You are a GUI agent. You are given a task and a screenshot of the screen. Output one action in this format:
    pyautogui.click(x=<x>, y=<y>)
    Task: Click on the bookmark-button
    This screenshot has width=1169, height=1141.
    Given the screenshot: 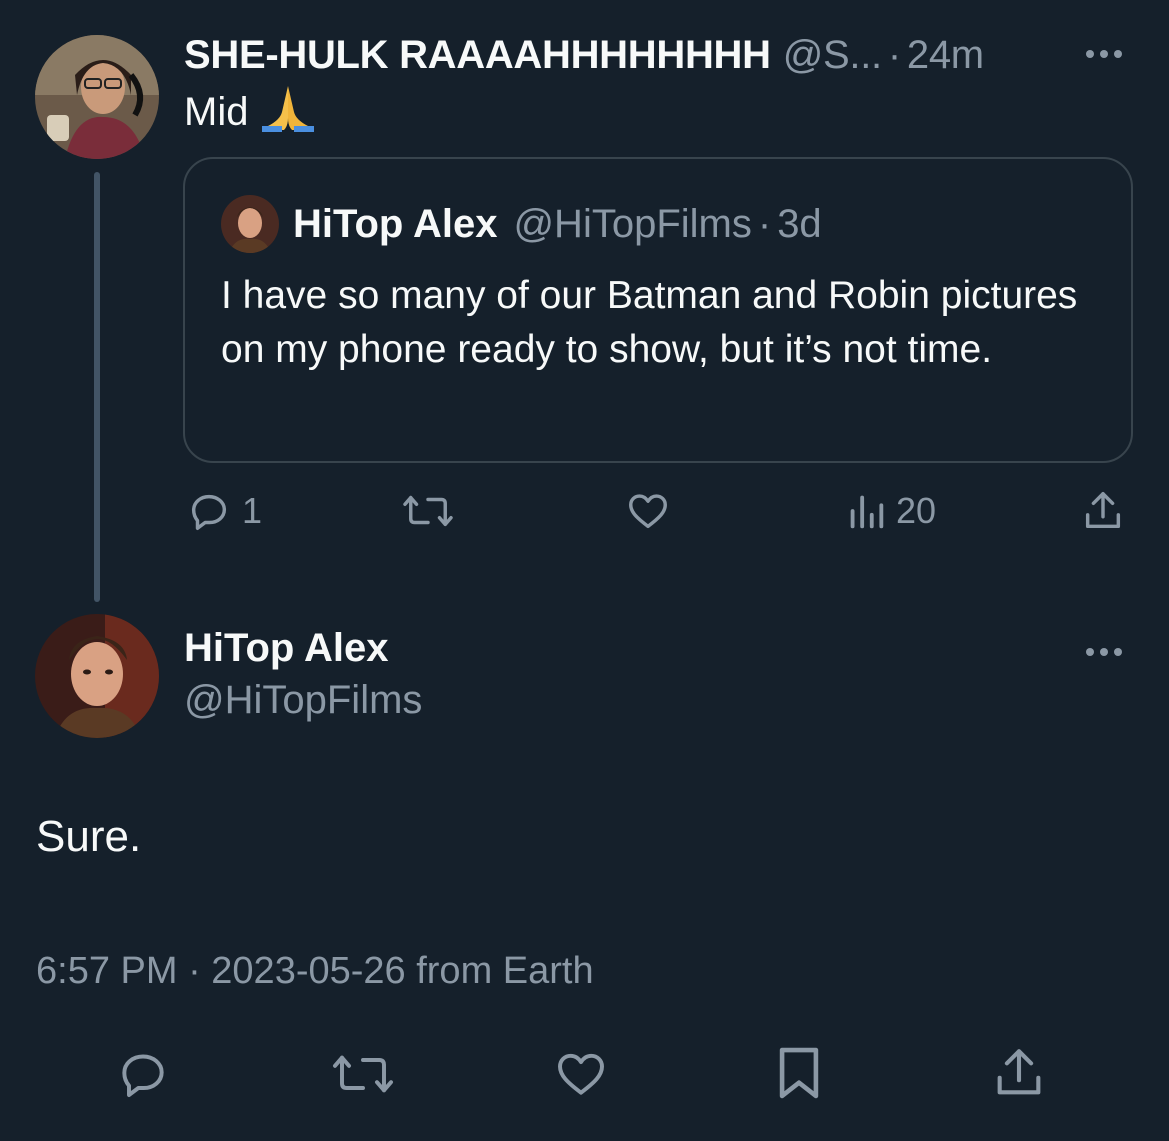 What is the action you would take?
    pyautogui.click(x=799, y=1073)
    